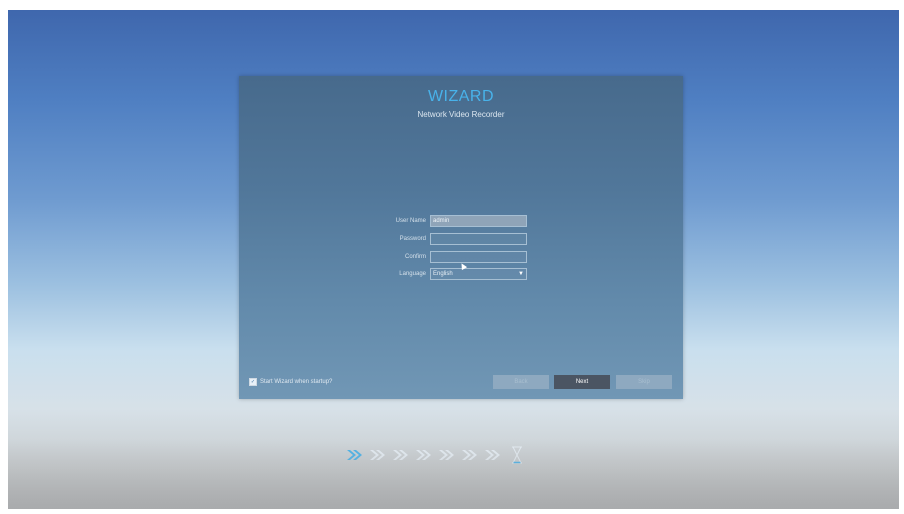  What do you see at coordinates (296, 382) in the screenshot?
I see `start-wizard-label: Start Wizard when startup?` at bounding box center [296, 382].